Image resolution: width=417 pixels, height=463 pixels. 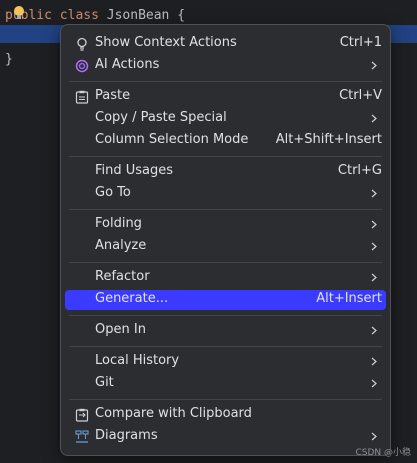 I want to click on menu-item-find-usages: Find Usages Ctrl+G, so click(x=225, y=172).